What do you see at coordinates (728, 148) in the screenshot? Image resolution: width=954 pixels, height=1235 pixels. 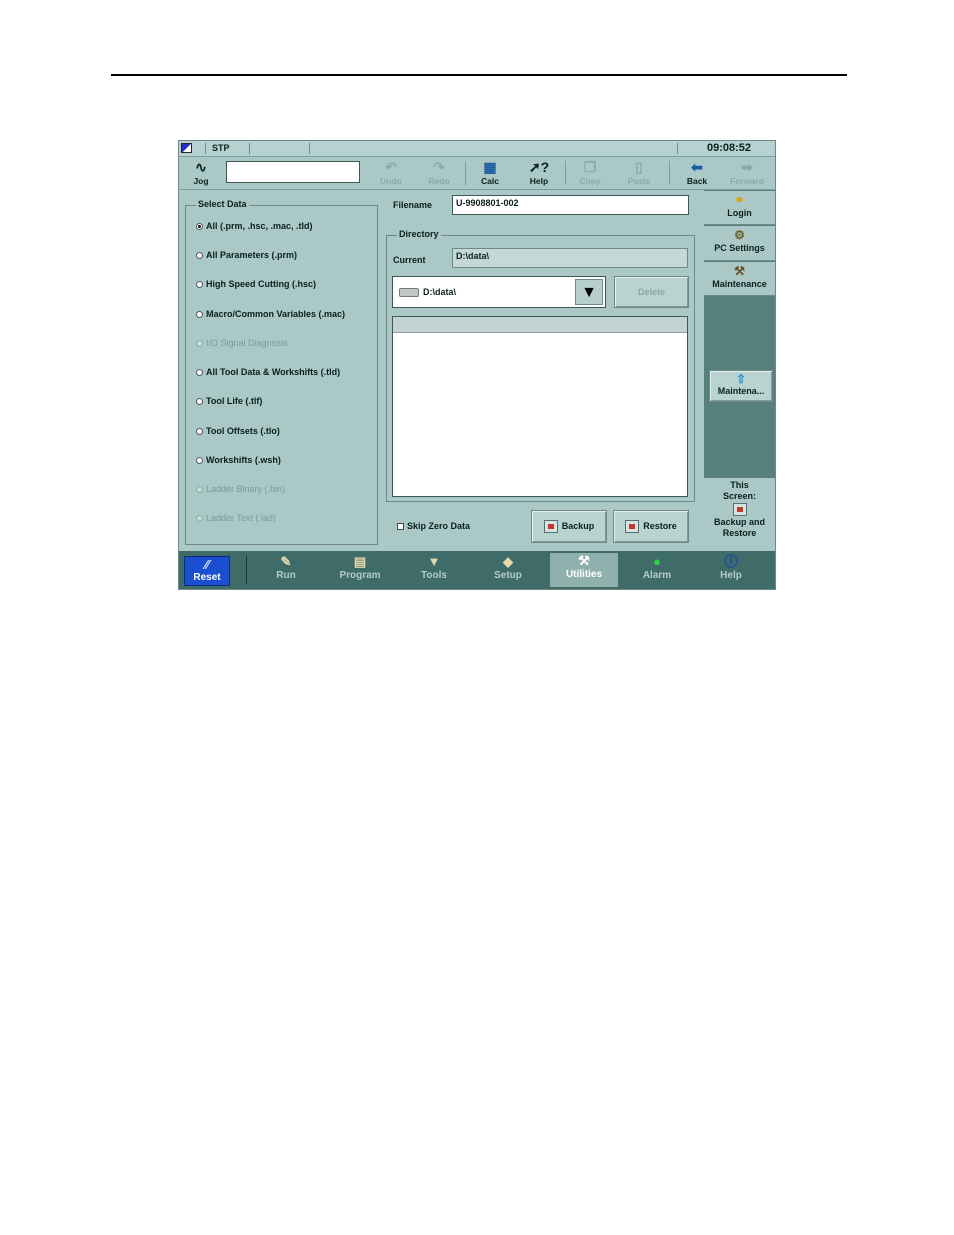 I see `clock: 09:08:52` at bounding box center [728, 148].